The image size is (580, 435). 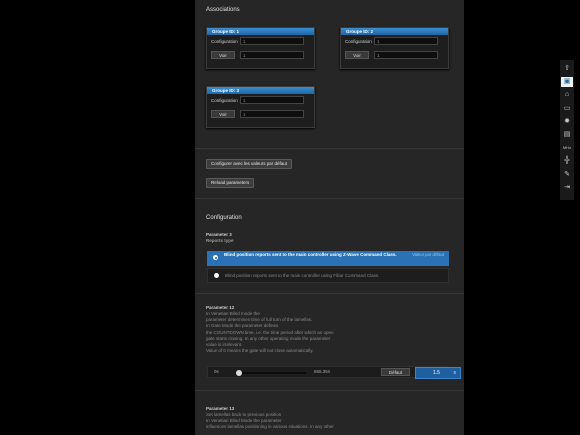 What do you see at coordinates (239, 373) in the screenshot?
I see `slider-knob` at bounding box center [239, 373].